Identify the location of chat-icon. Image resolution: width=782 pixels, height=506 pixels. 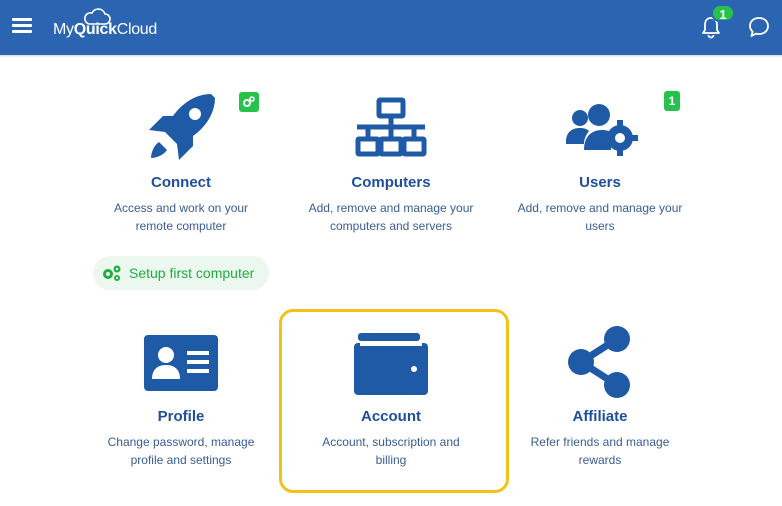
(759, 27).